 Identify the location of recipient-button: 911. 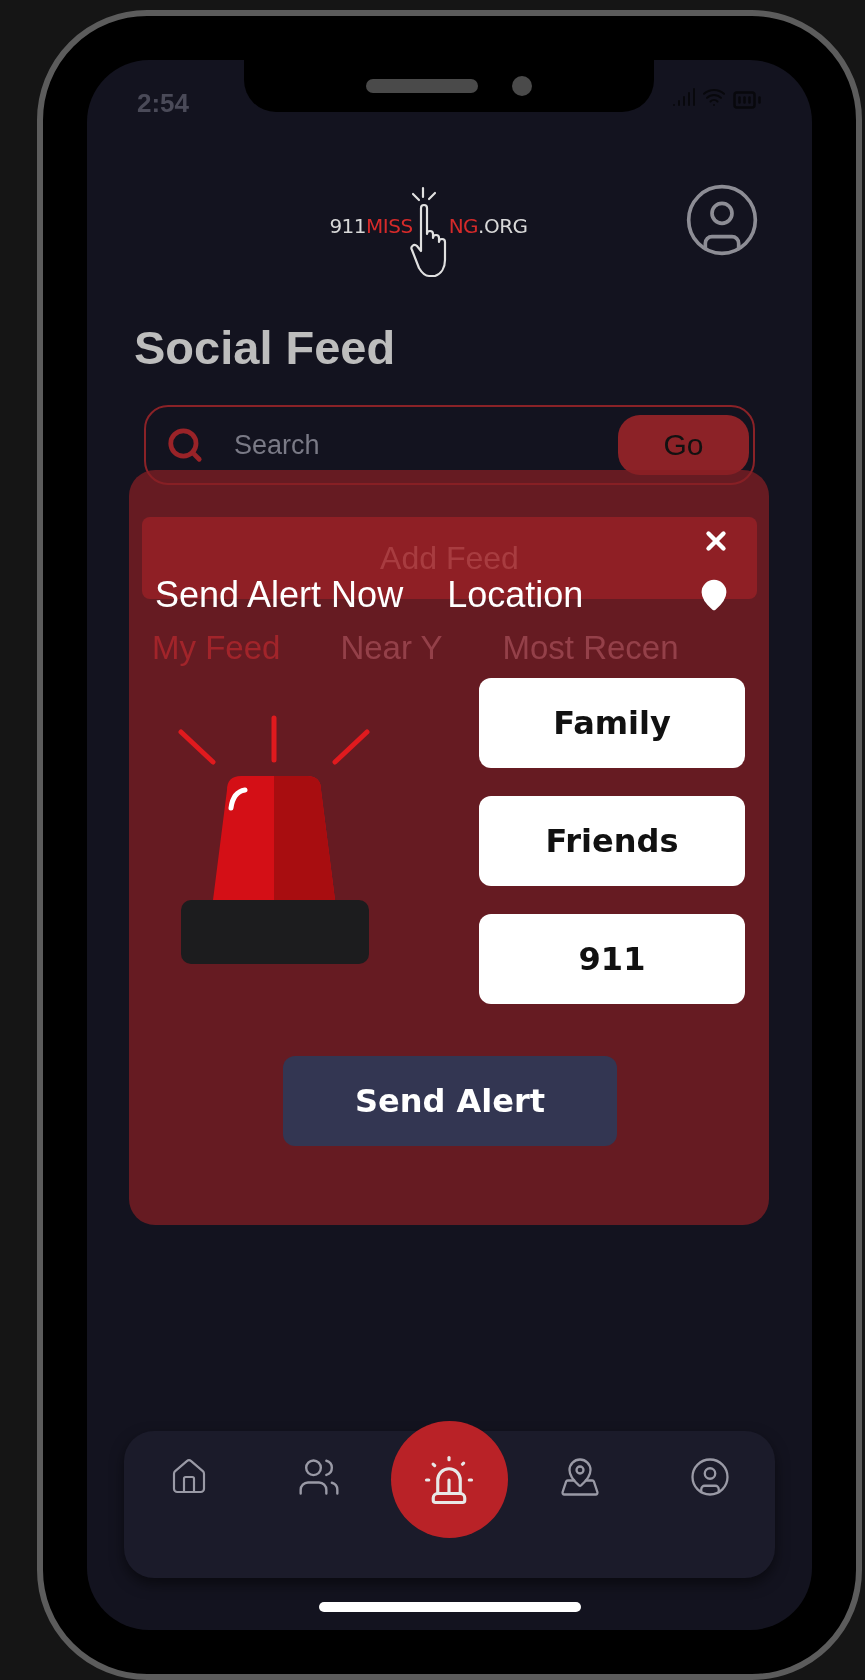
(612, 959).